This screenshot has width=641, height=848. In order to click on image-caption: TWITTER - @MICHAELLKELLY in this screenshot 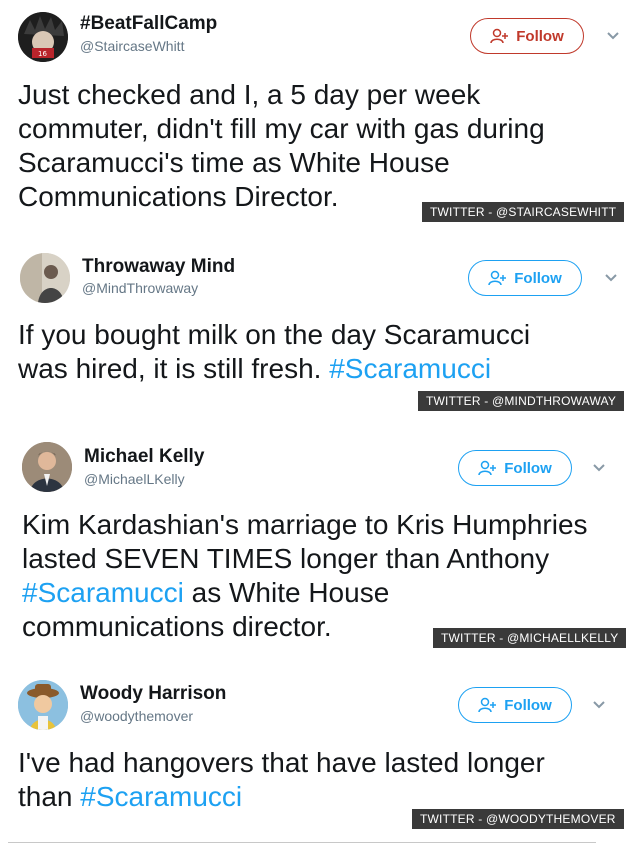, I will do `click(530, 638)`.